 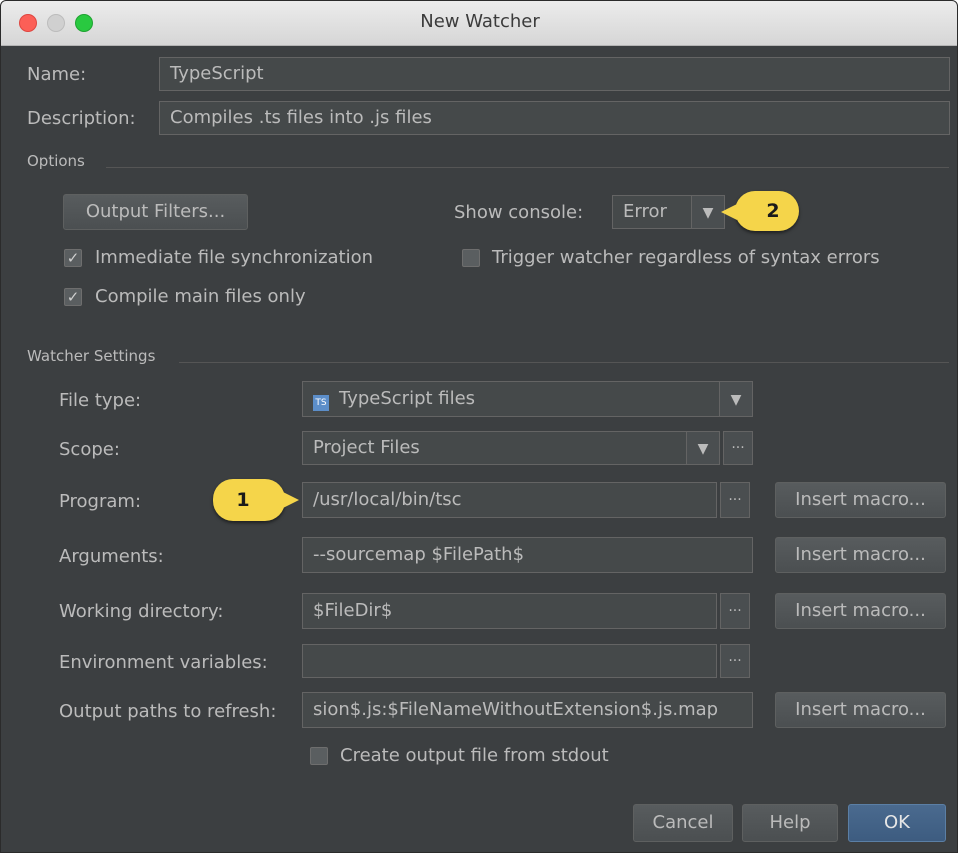 I want to click on show-console-select: Error ▼, so click(x=668, y=212).